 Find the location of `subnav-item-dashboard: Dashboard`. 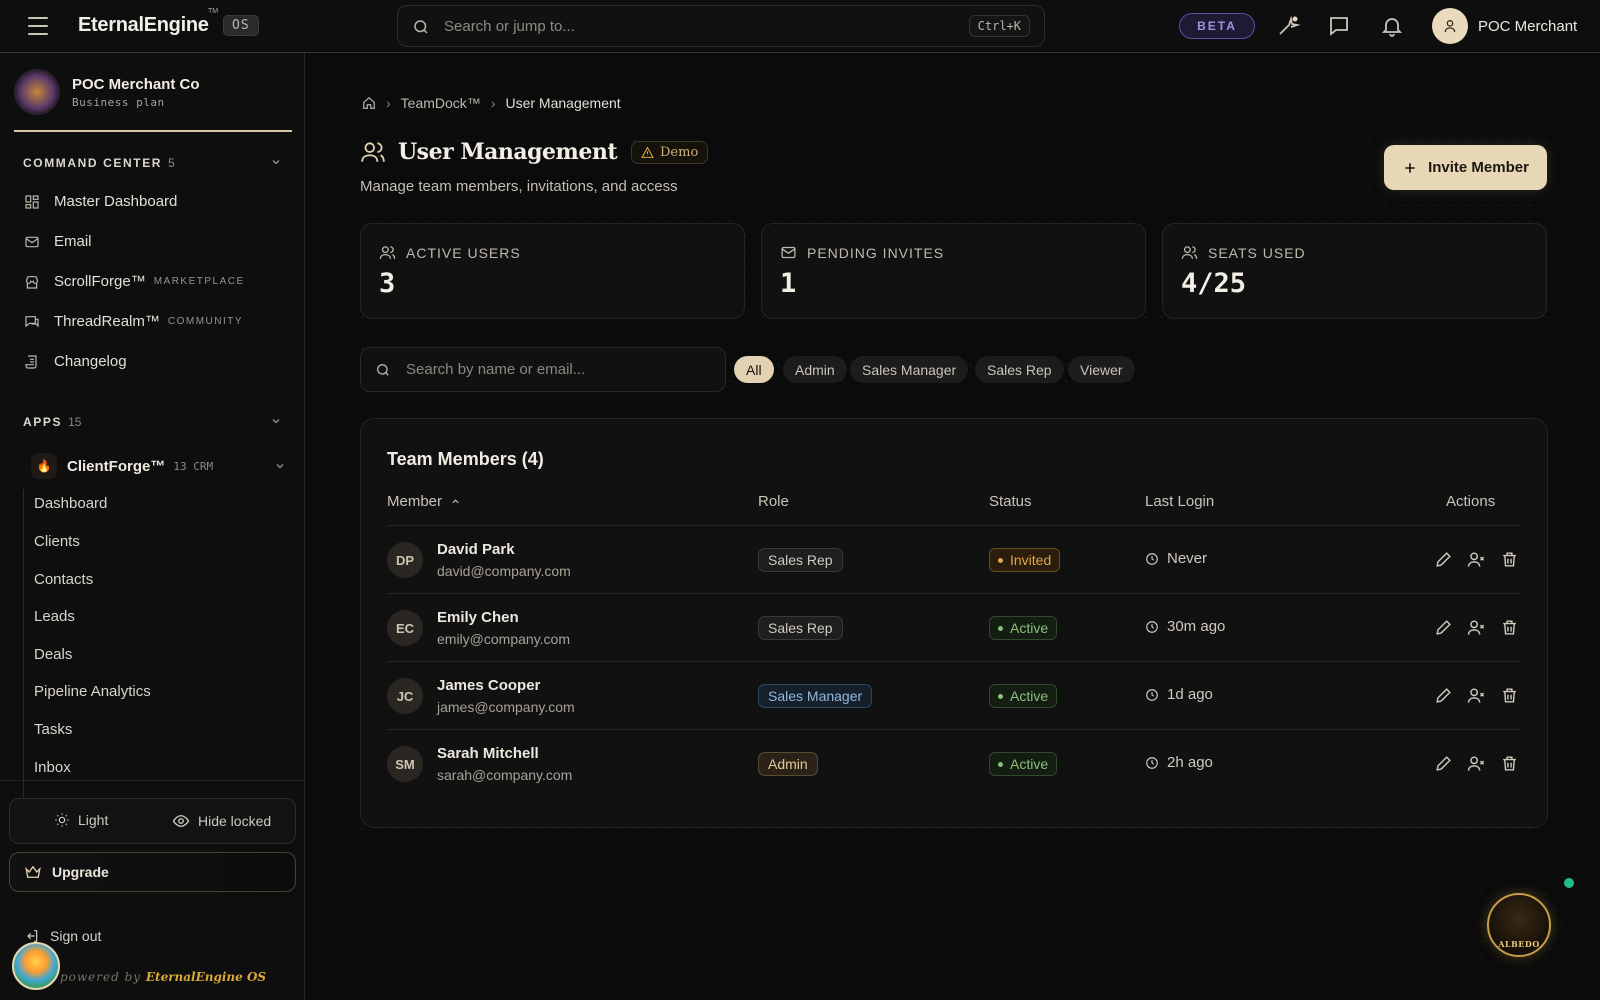

subnav-item-dashboard: Dashboard is located at coordinates (70, 503).